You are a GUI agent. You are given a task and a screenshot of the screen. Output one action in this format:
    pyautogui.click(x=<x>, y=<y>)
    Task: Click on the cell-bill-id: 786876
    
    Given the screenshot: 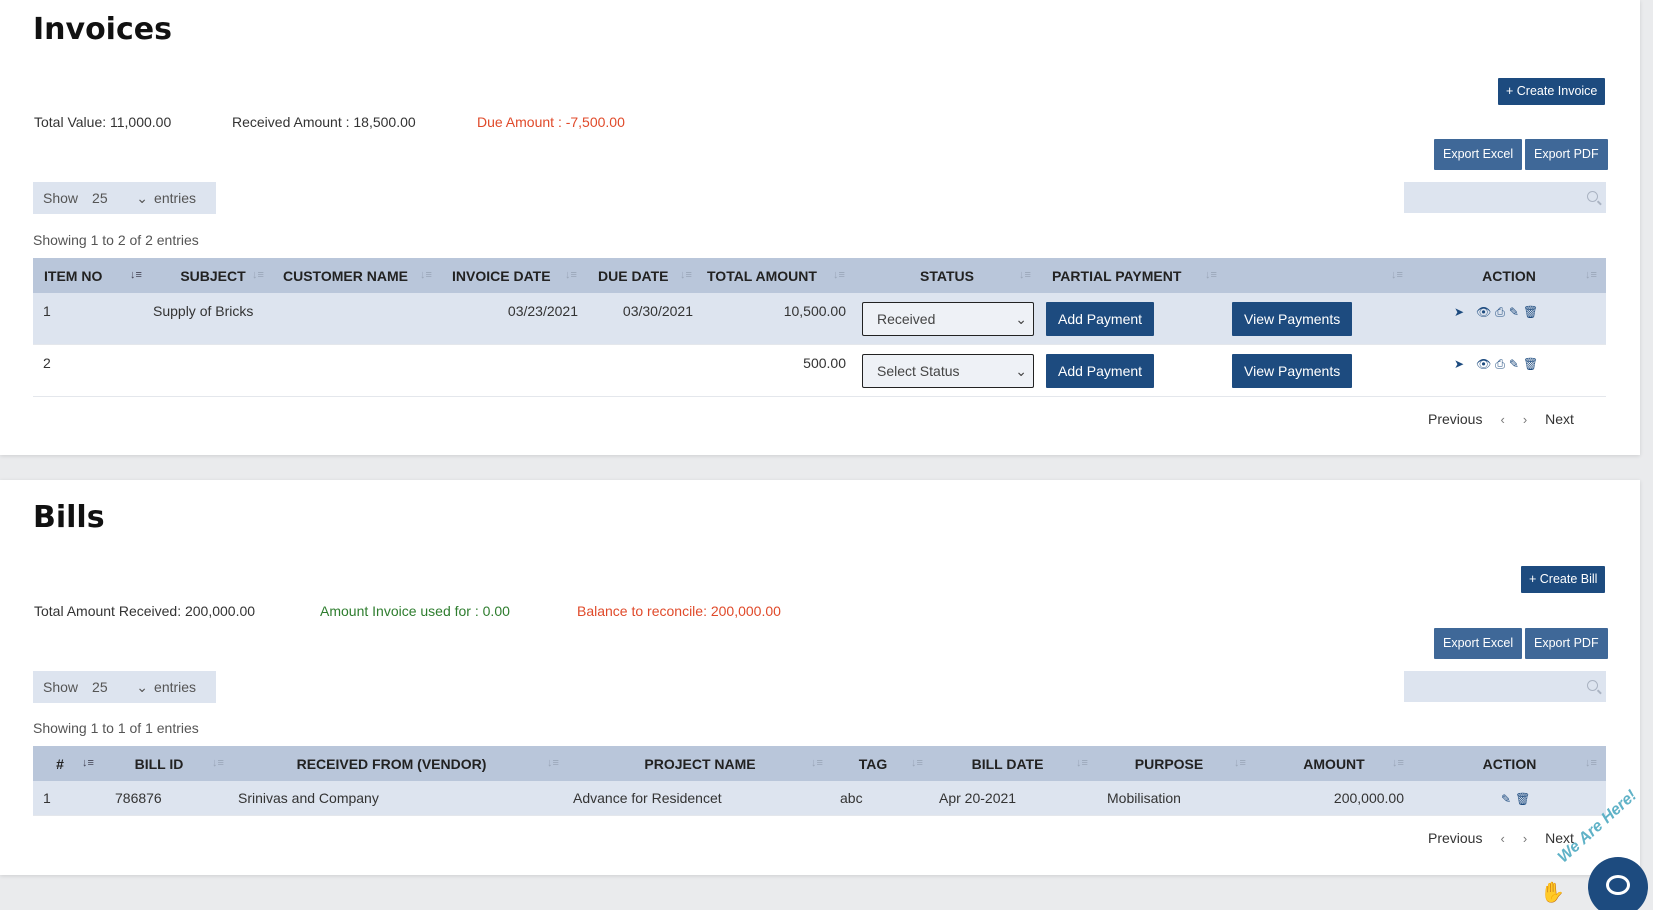 What is the action you would take?
    pyautogui.click(x=138, y=798)
    